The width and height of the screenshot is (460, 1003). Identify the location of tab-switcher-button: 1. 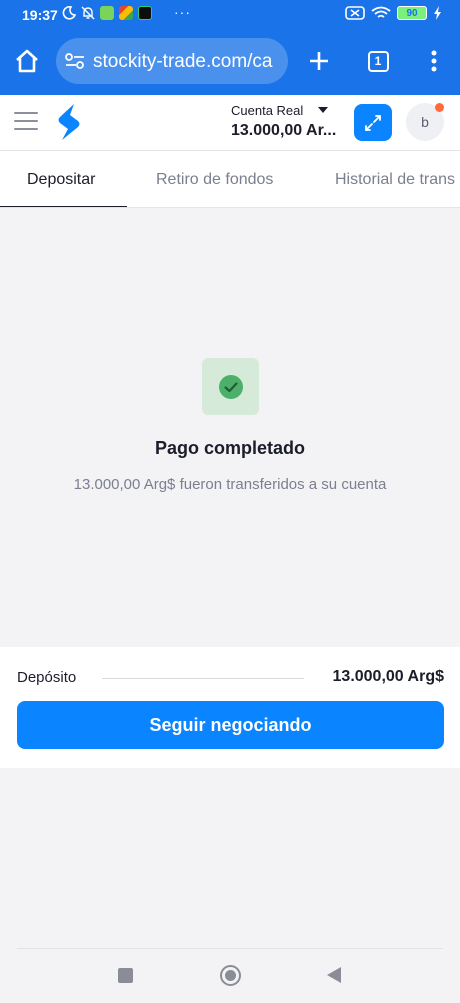
(378, 61).